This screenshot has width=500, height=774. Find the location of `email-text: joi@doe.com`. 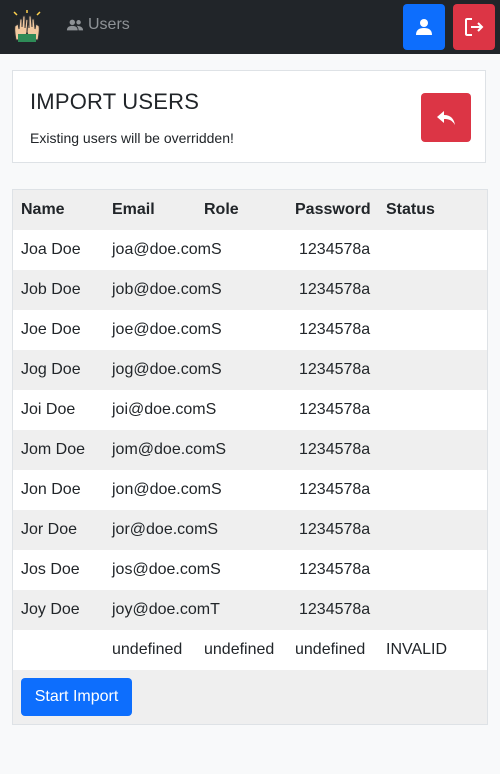

email-text: joi@doe.com is located at coordinates (159, 409).